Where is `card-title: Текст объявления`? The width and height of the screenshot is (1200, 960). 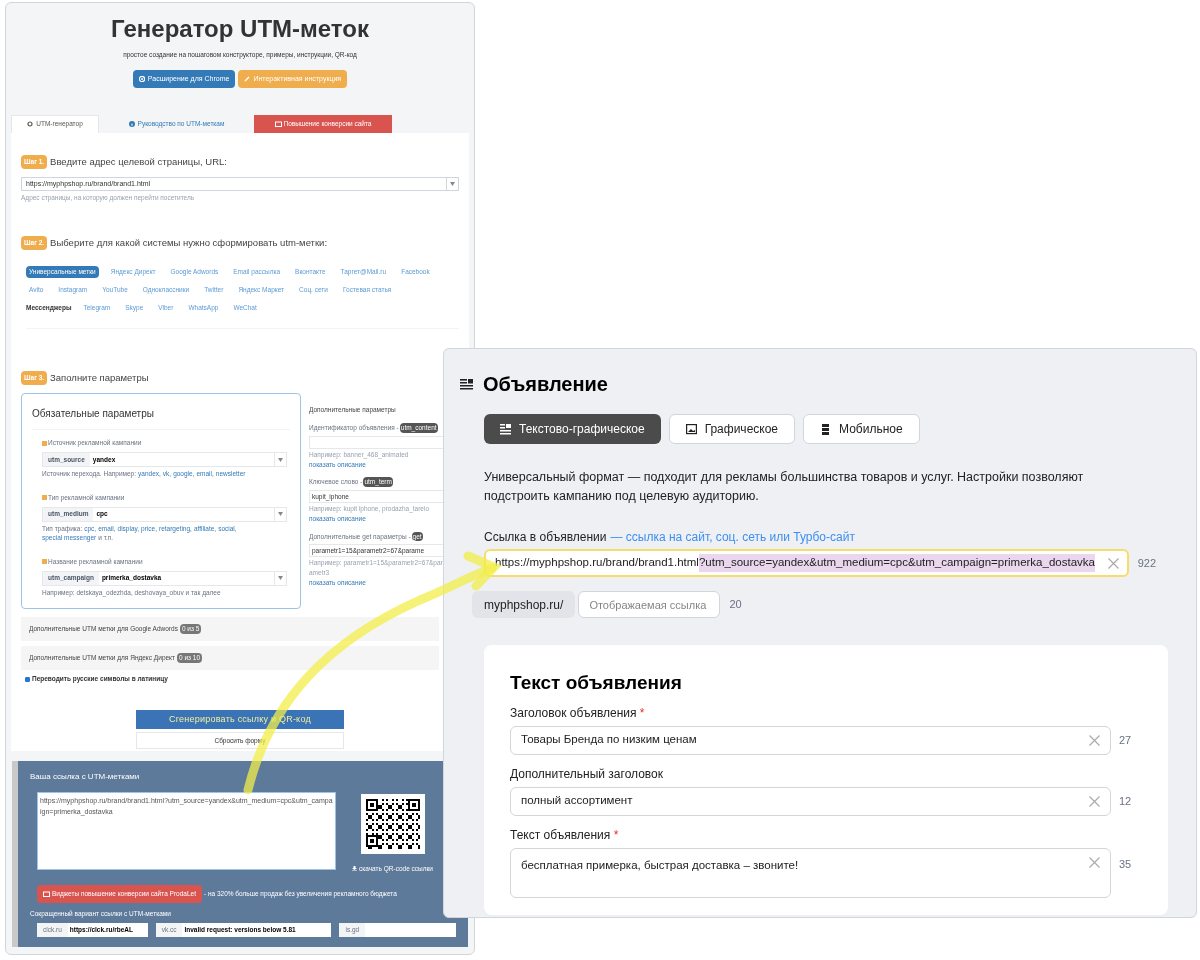 card-title: Текст объявления is located at coordinates (596, 683).